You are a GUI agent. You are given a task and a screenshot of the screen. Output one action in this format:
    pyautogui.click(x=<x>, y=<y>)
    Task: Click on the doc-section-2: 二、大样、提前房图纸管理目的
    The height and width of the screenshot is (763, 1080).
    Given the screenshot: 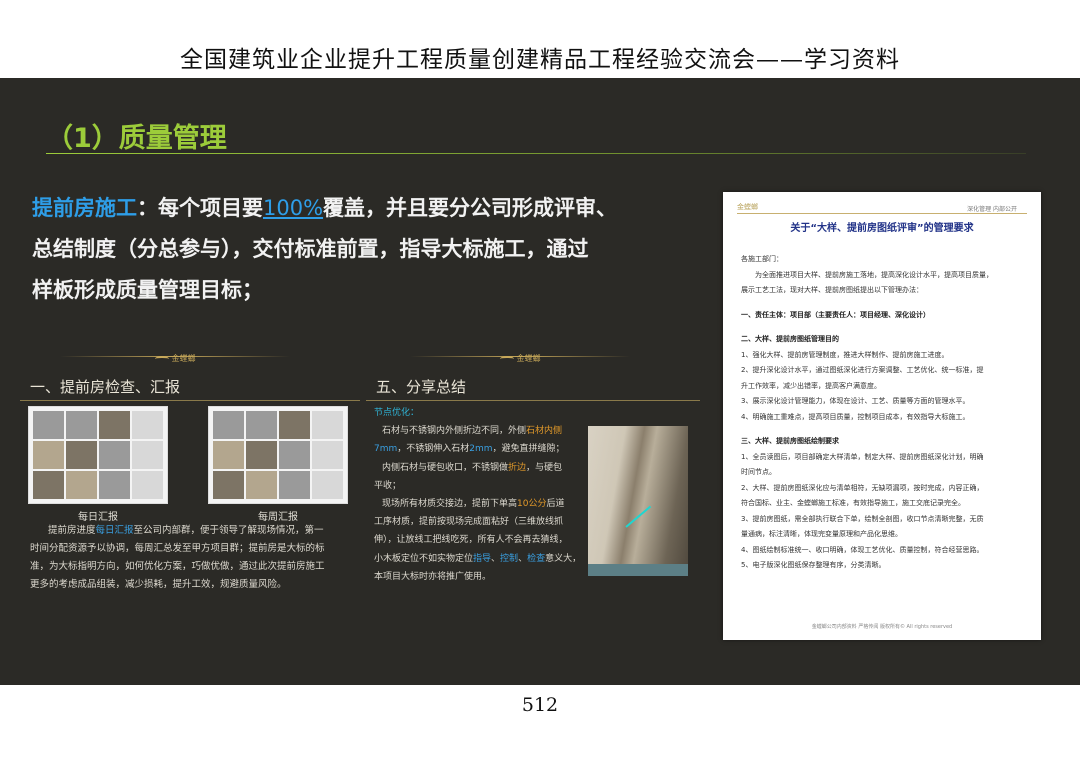 What is the action you would take?
    pyautogui.click(x=790, y=339)
    